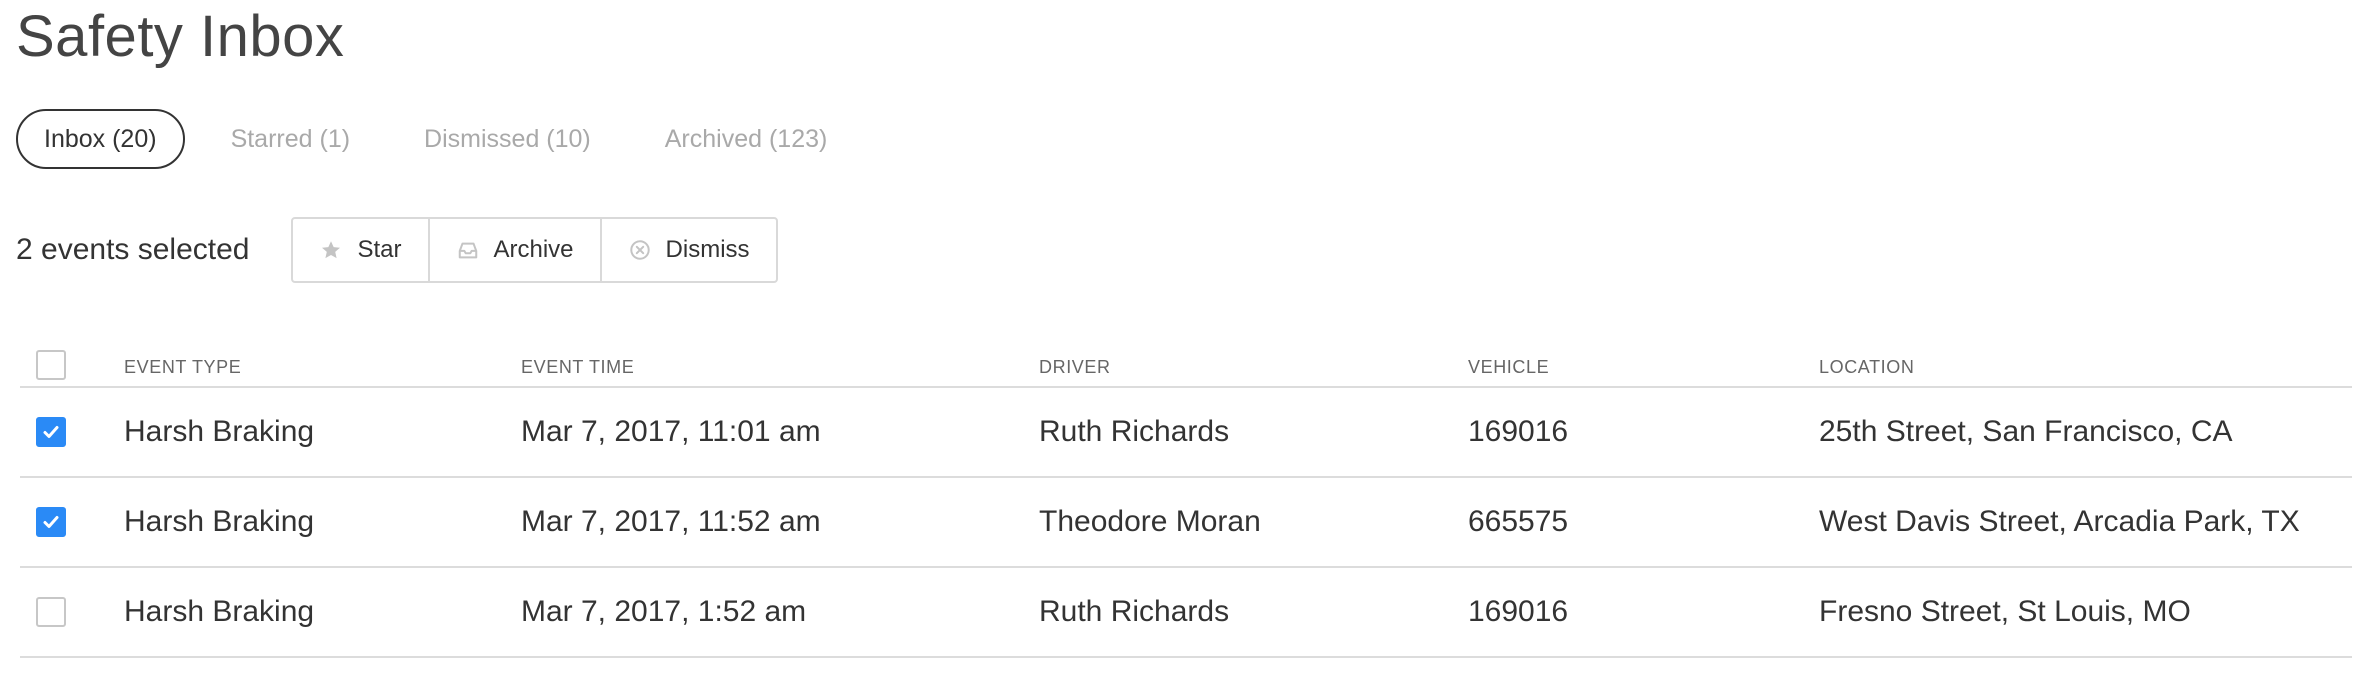 Image resolution: width=2355 pixels, height=673 pixels. What do you see at coordinates (379, 249) in the screenshot?
I see `star-button-label: Star` at bounding box center [379, 249].